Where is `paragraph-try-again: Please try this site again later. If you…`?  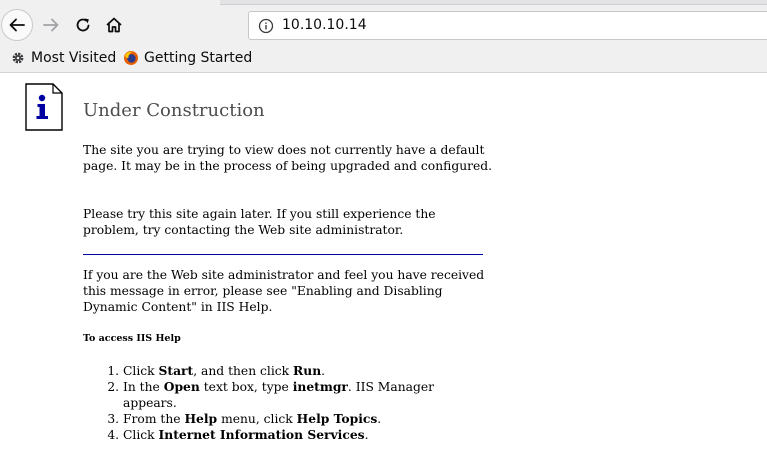 paragraph-try-again: Please try this site again later. If you… is located at coordinates (259, 222).